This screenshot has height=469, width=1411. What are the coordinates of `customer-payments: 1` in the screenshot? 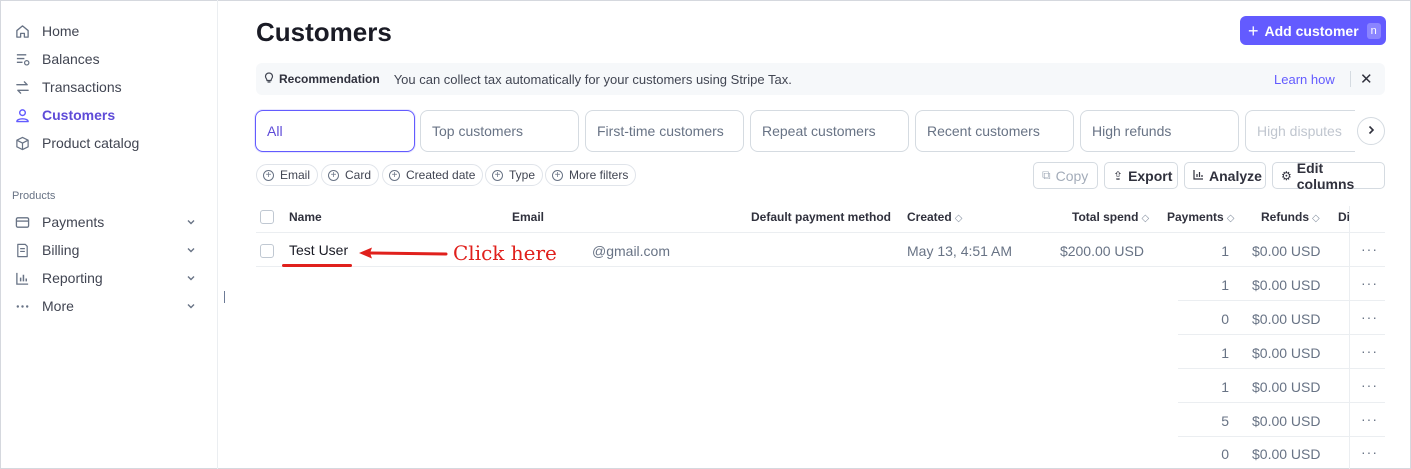 It's located at (1225, 251).